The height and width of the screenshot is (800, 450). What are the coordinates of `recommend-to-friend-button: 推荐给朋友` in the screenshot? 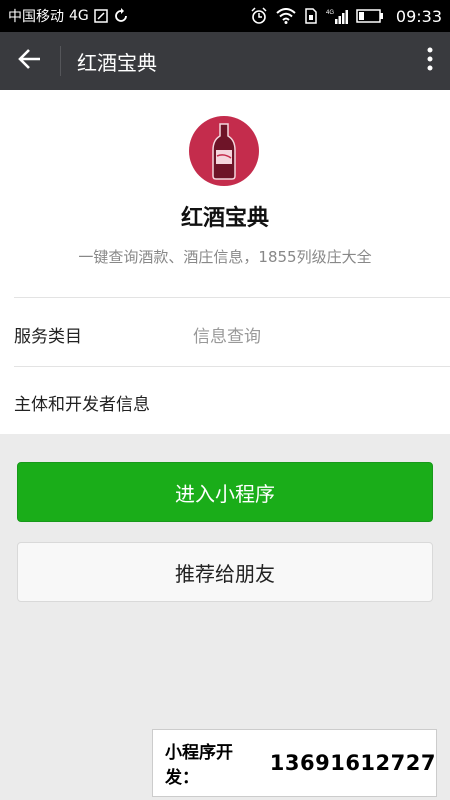 It's located at (225, 572).